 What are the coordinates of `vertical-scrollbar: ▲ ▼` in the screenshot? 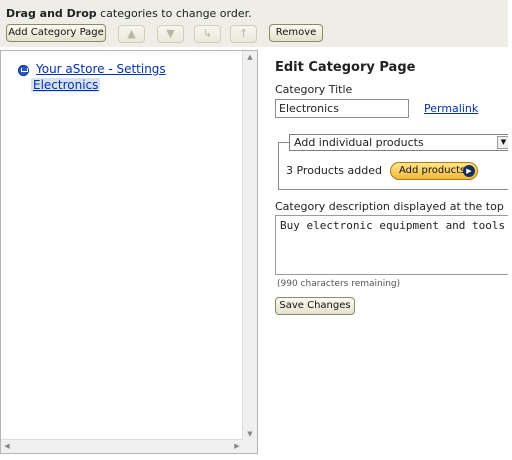 It's located at (249, 252).